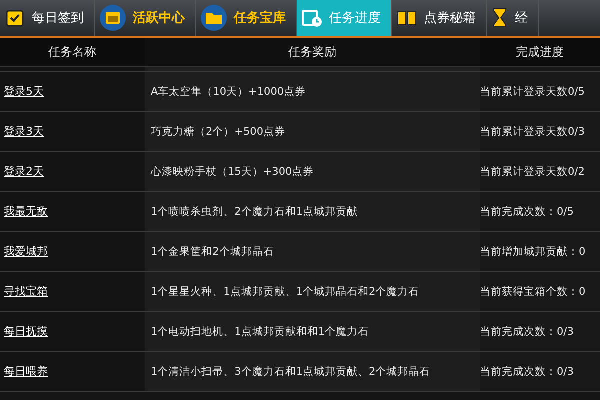 The height and width of the screenshot is (400, 600). What do you see at coordinates (513, 18) in the screenshot?
I see `tab: 经` at bounding box center [513, 18].